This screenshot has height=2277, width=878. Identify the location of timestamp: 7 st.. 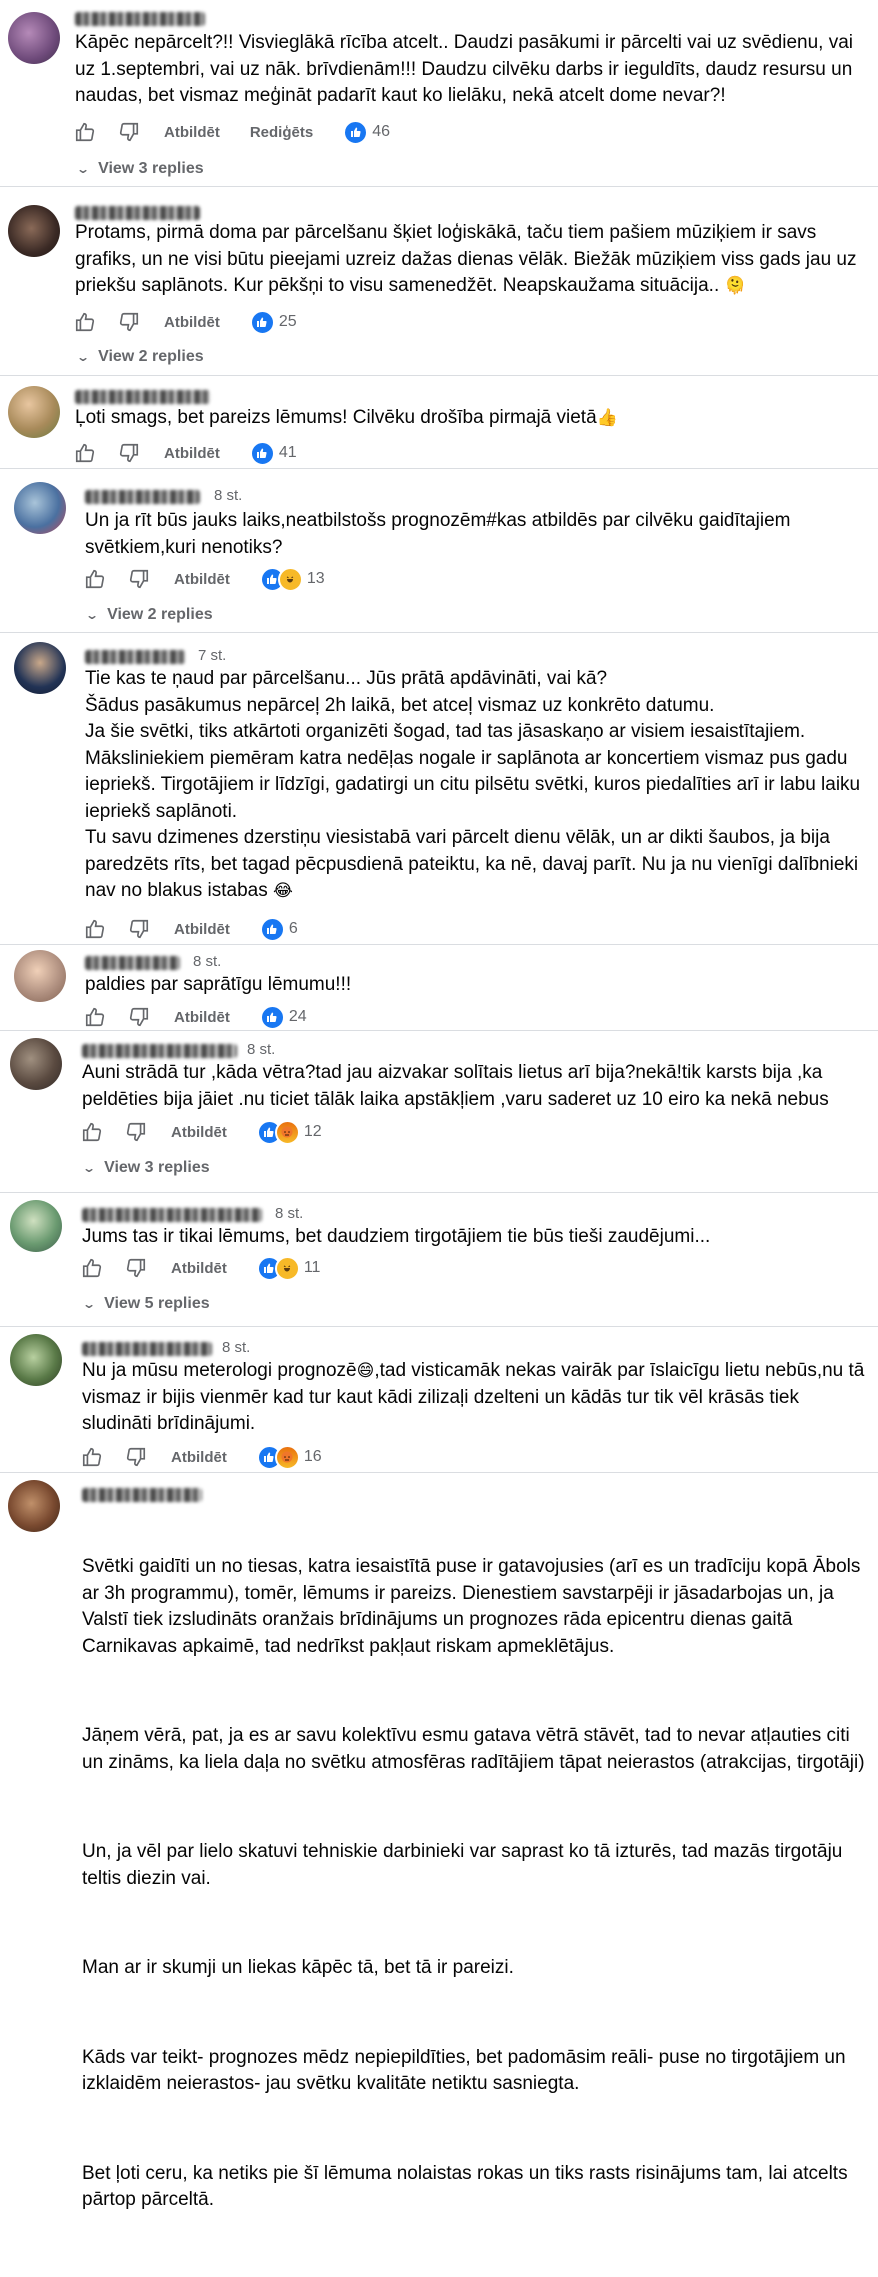
(212, 655).